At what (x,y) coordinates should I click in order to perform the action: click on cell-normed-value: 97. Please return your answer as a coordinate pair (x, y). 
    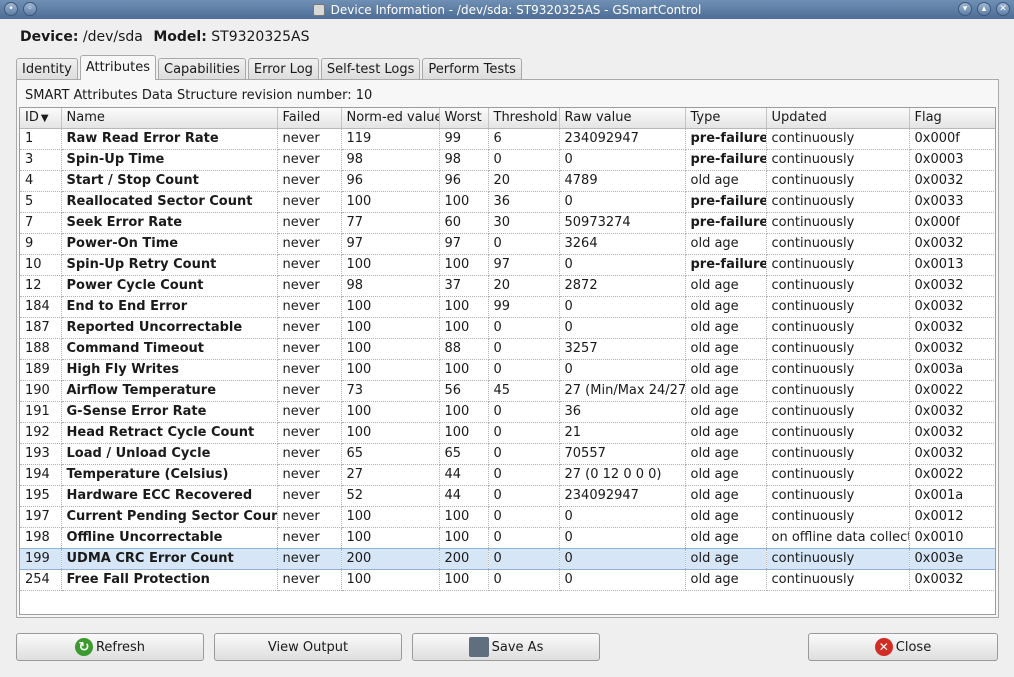
    Looking at the image, I should click on (390, 244).